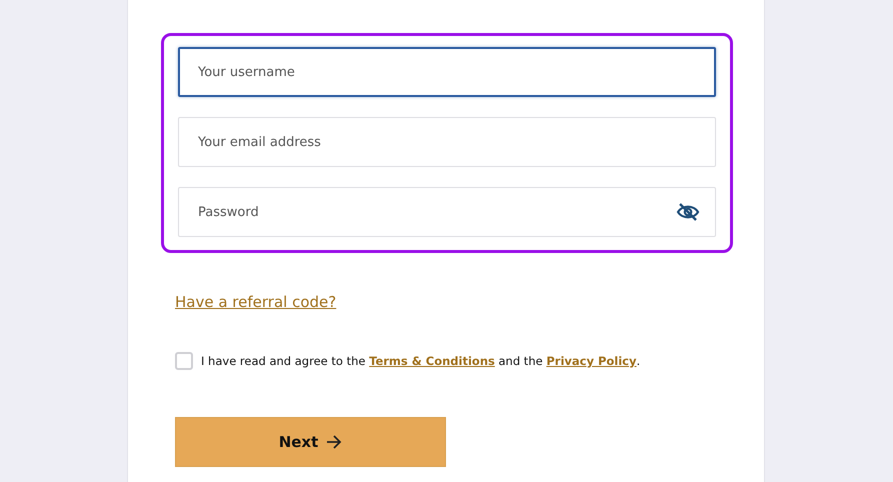 The height and width of the screenshot is (482, 893). Describe the element at coordinates (447, 72) in the screenshot. I see `input-field: Your username` at that location.